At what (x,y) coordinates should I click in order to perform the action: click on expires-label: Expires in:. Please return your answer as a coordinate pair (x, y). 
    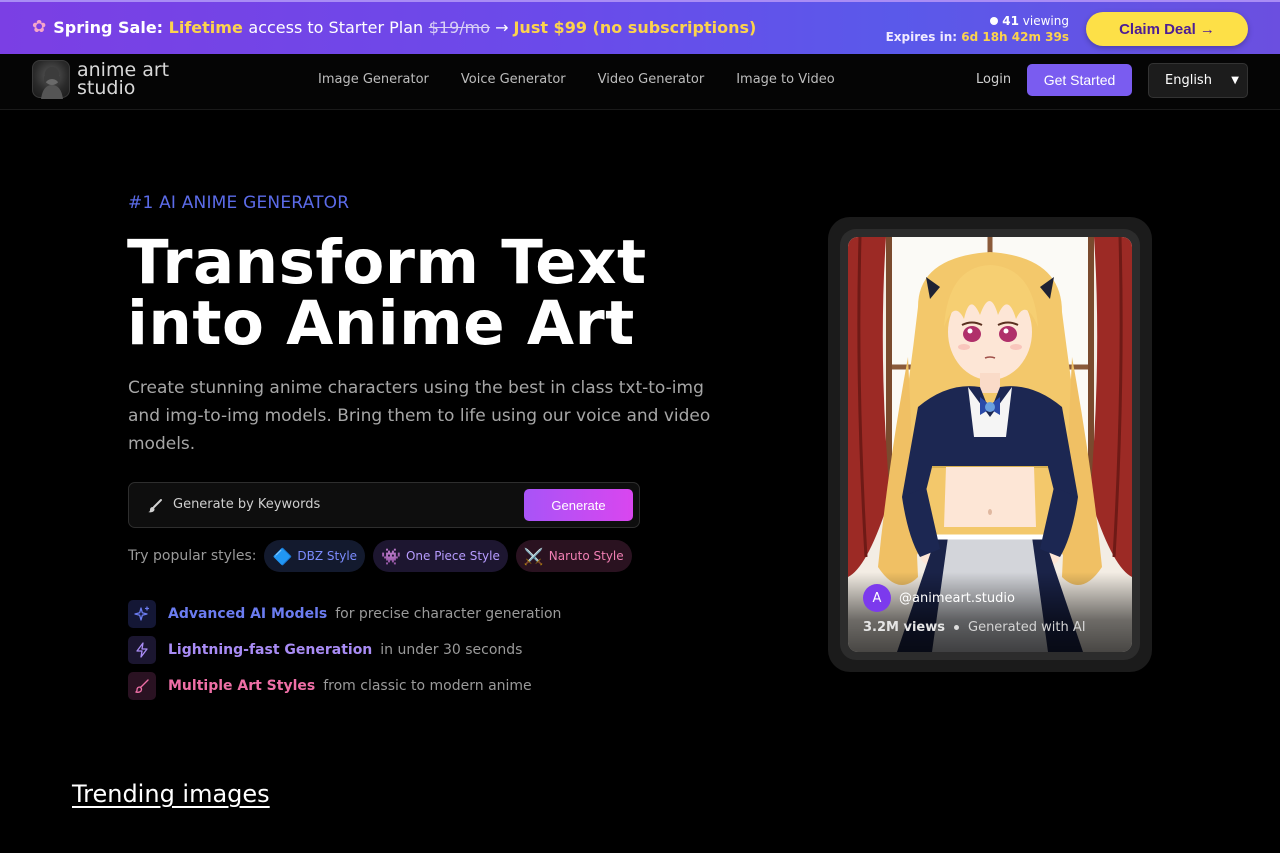
    Looking at the image, I should click on (921, 37).